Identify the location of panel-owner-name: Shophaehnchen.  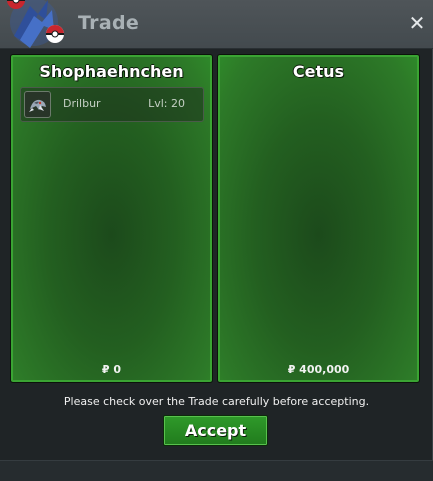
(111, 71).